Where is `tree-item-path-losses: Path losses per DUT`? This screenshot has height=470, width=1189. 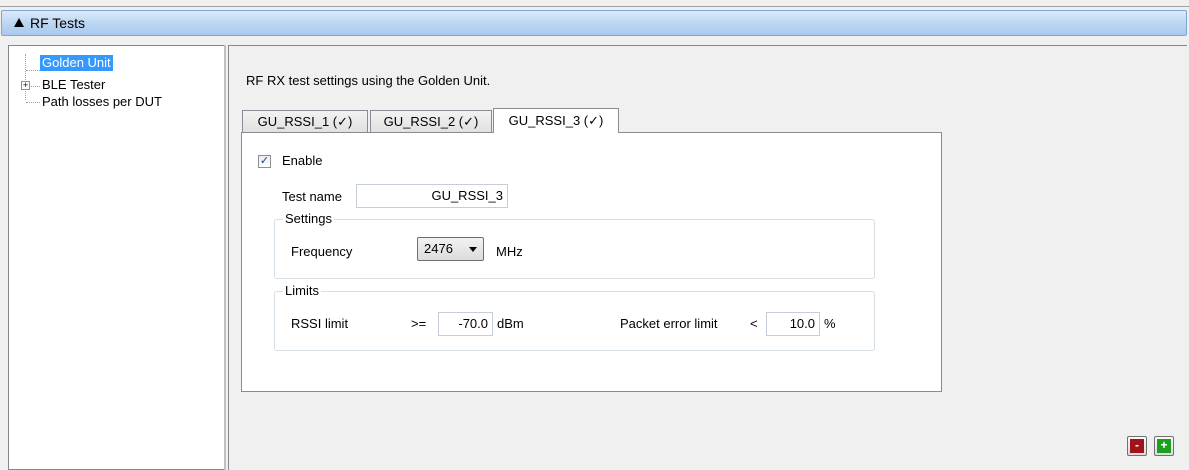
tree-item-path-losses: Path losses per DUT is located at coordinates (102, 102).